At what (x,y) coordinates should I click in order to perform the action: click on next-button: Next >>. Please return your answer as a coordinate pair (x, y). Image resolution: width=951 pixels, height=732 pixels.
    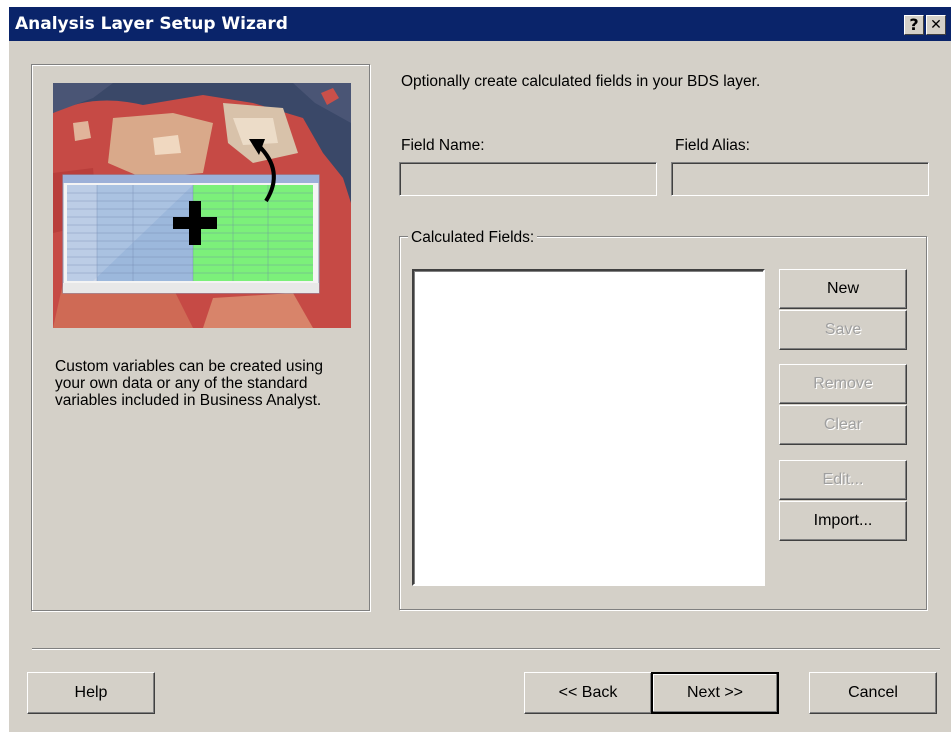
    Looking at the image, I should click on (715, 693).